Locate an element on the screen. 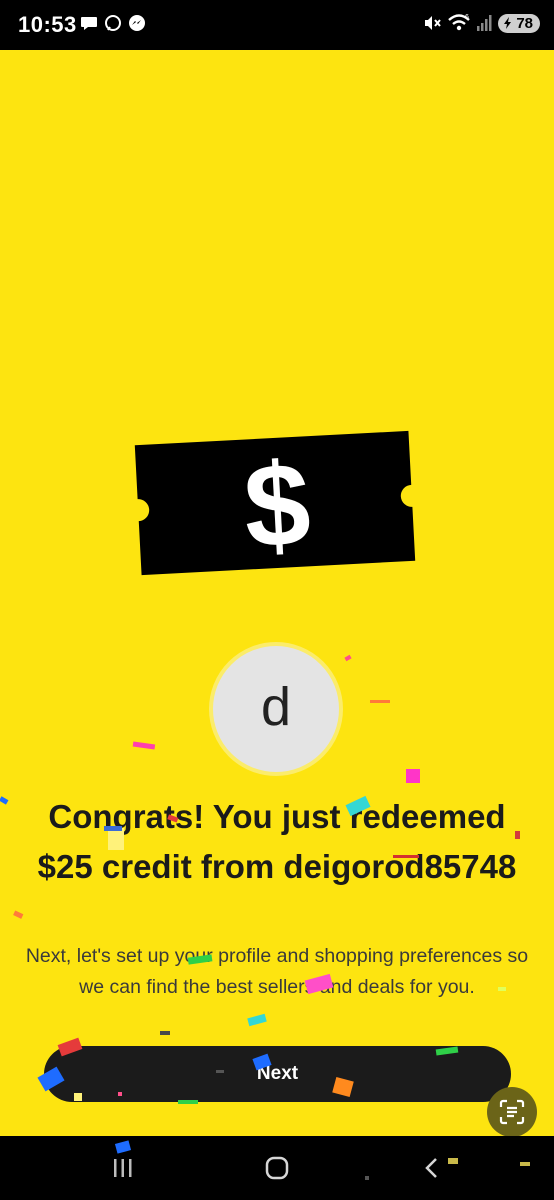 This screenshot has height=1200, width=554. text-scan-icon is located at coordinates (512, 1112).